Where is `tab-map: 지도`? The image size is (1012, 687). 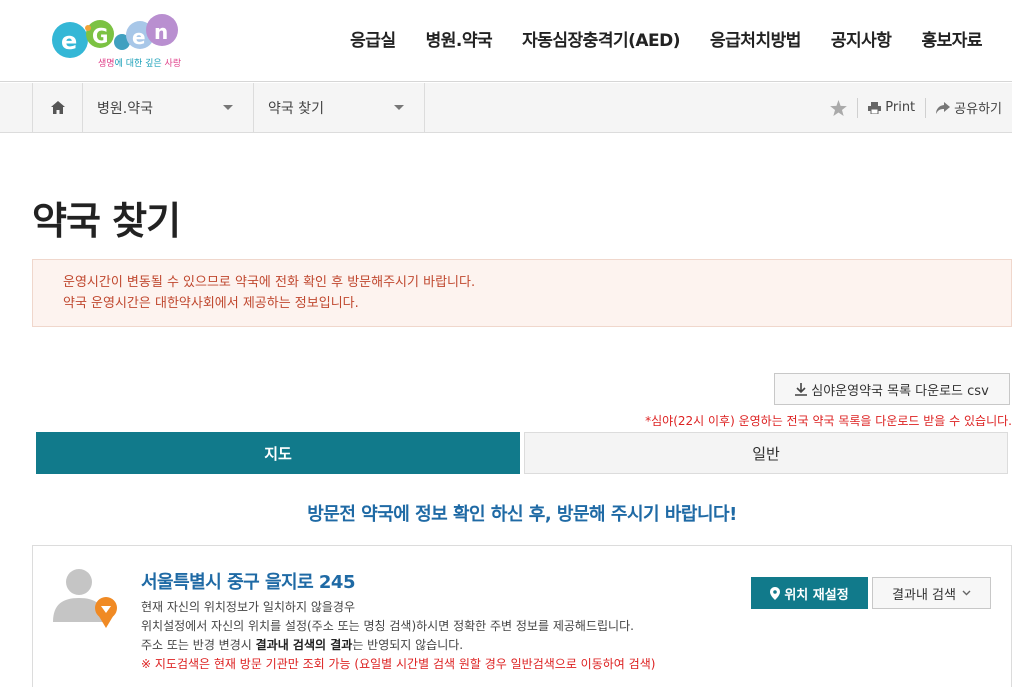
tab-map: 지도 is located at coordinates (278, 453).